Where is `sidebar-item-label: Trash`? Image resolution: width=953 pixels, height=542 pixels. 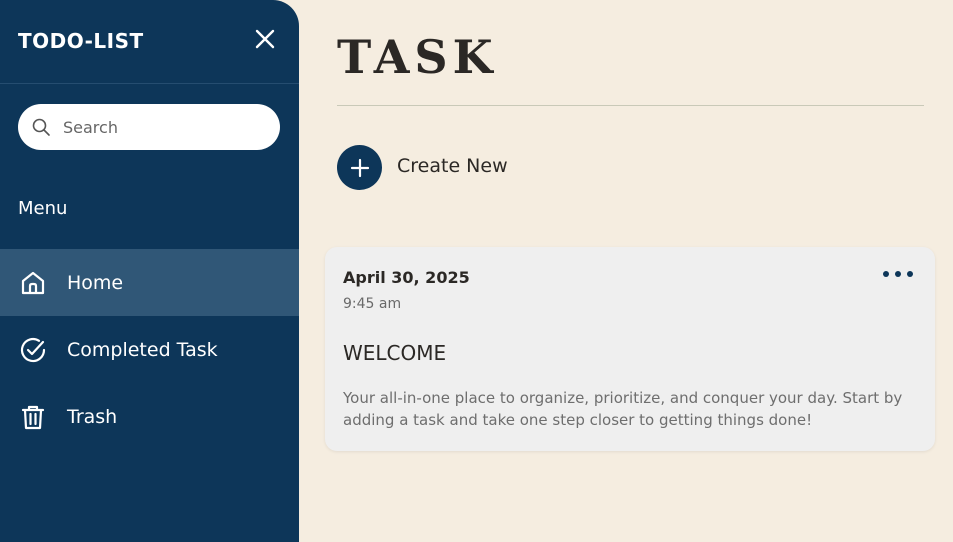
sidebar-item-label: Trash is located at coordinates (92, 416).